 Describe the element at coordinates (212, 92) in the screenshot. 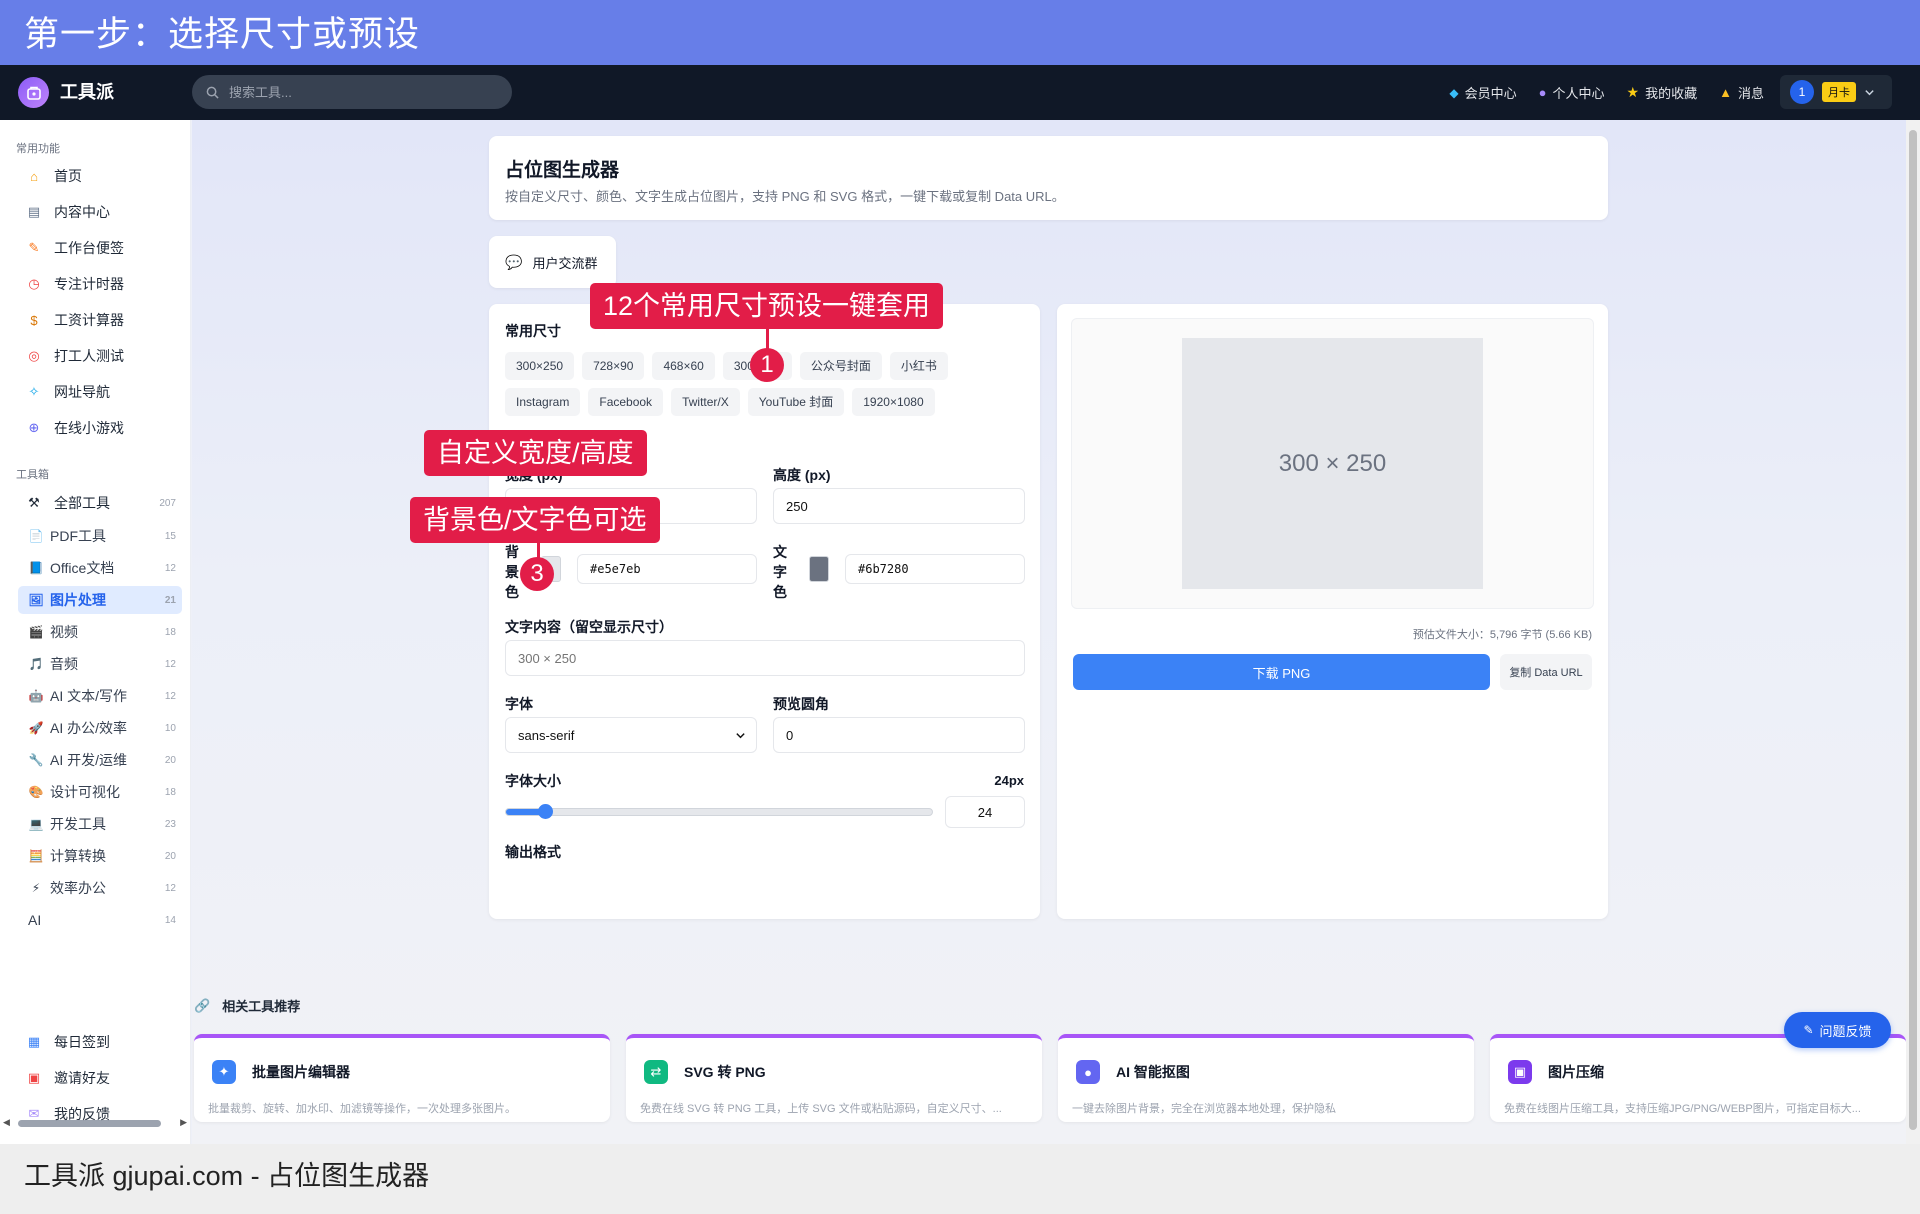

I see `search-icon` at that location.